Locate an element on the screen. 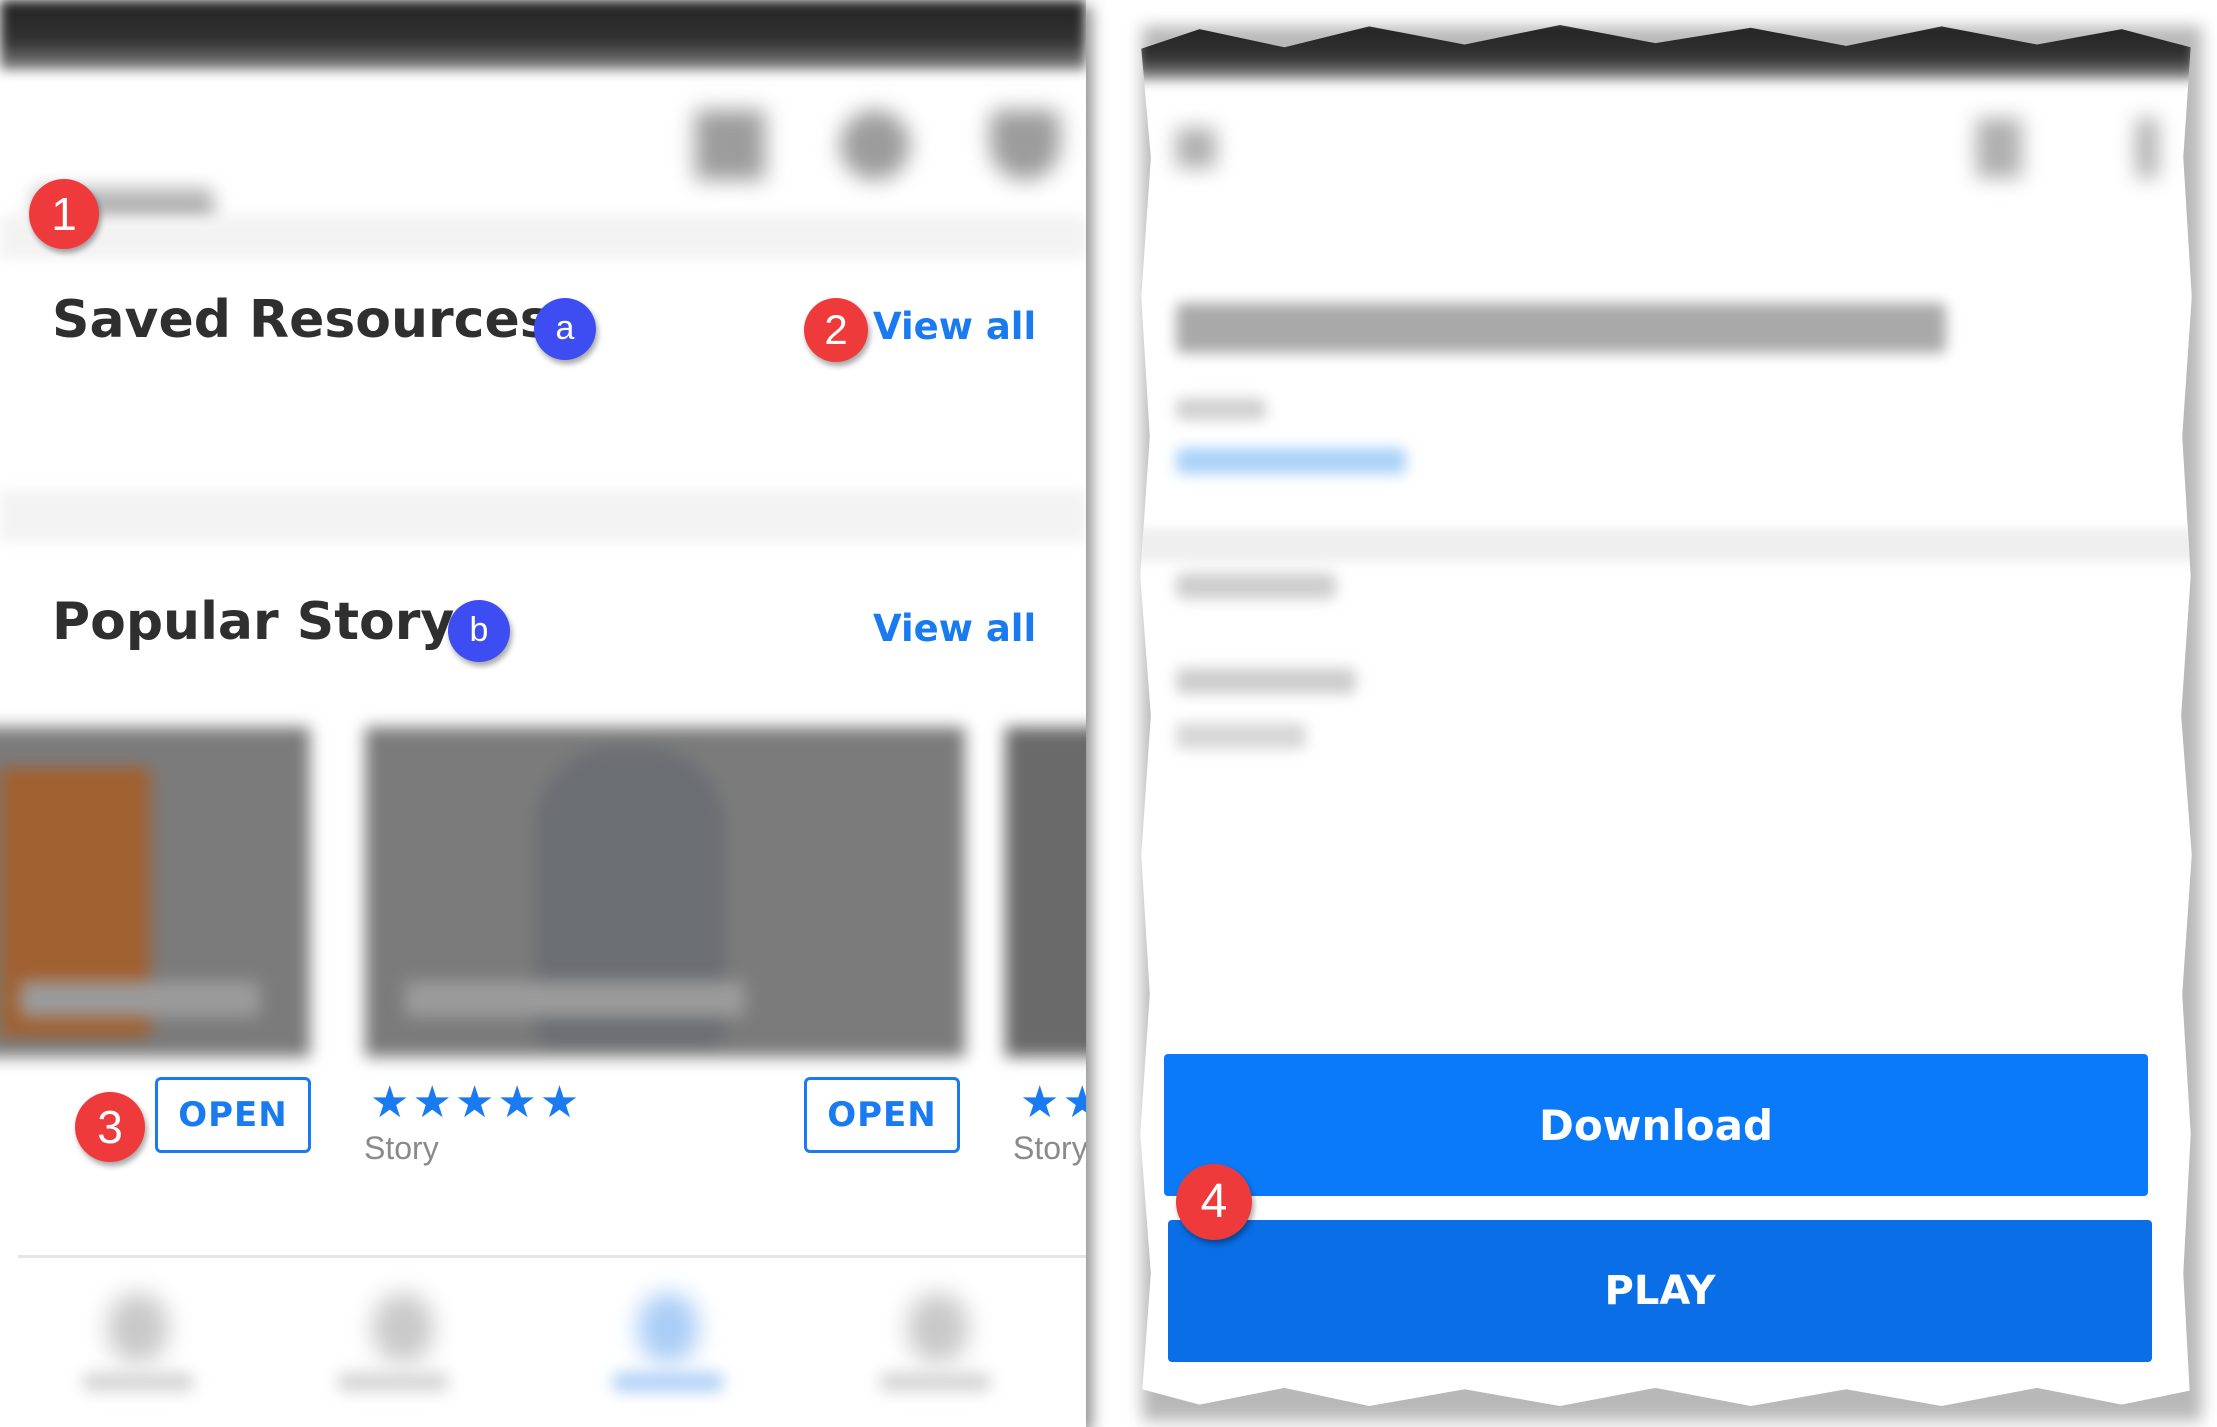 The width and height of the screenshot is (2217, 1427). detail-value-blurred is located at coordinates (1241, 736).